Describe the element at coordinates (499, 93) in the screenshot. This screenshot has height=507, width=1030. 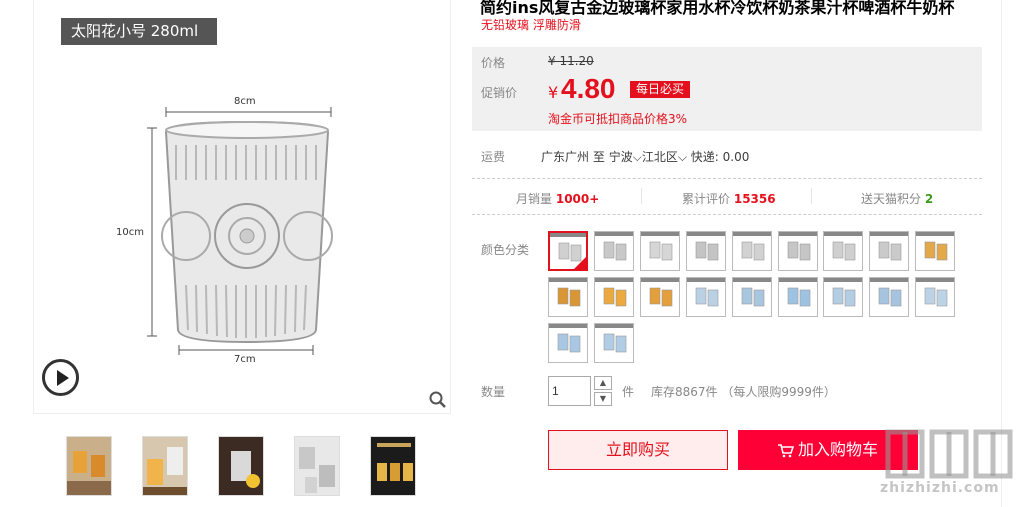
I see `promo-price-label: 促销价` at that location.